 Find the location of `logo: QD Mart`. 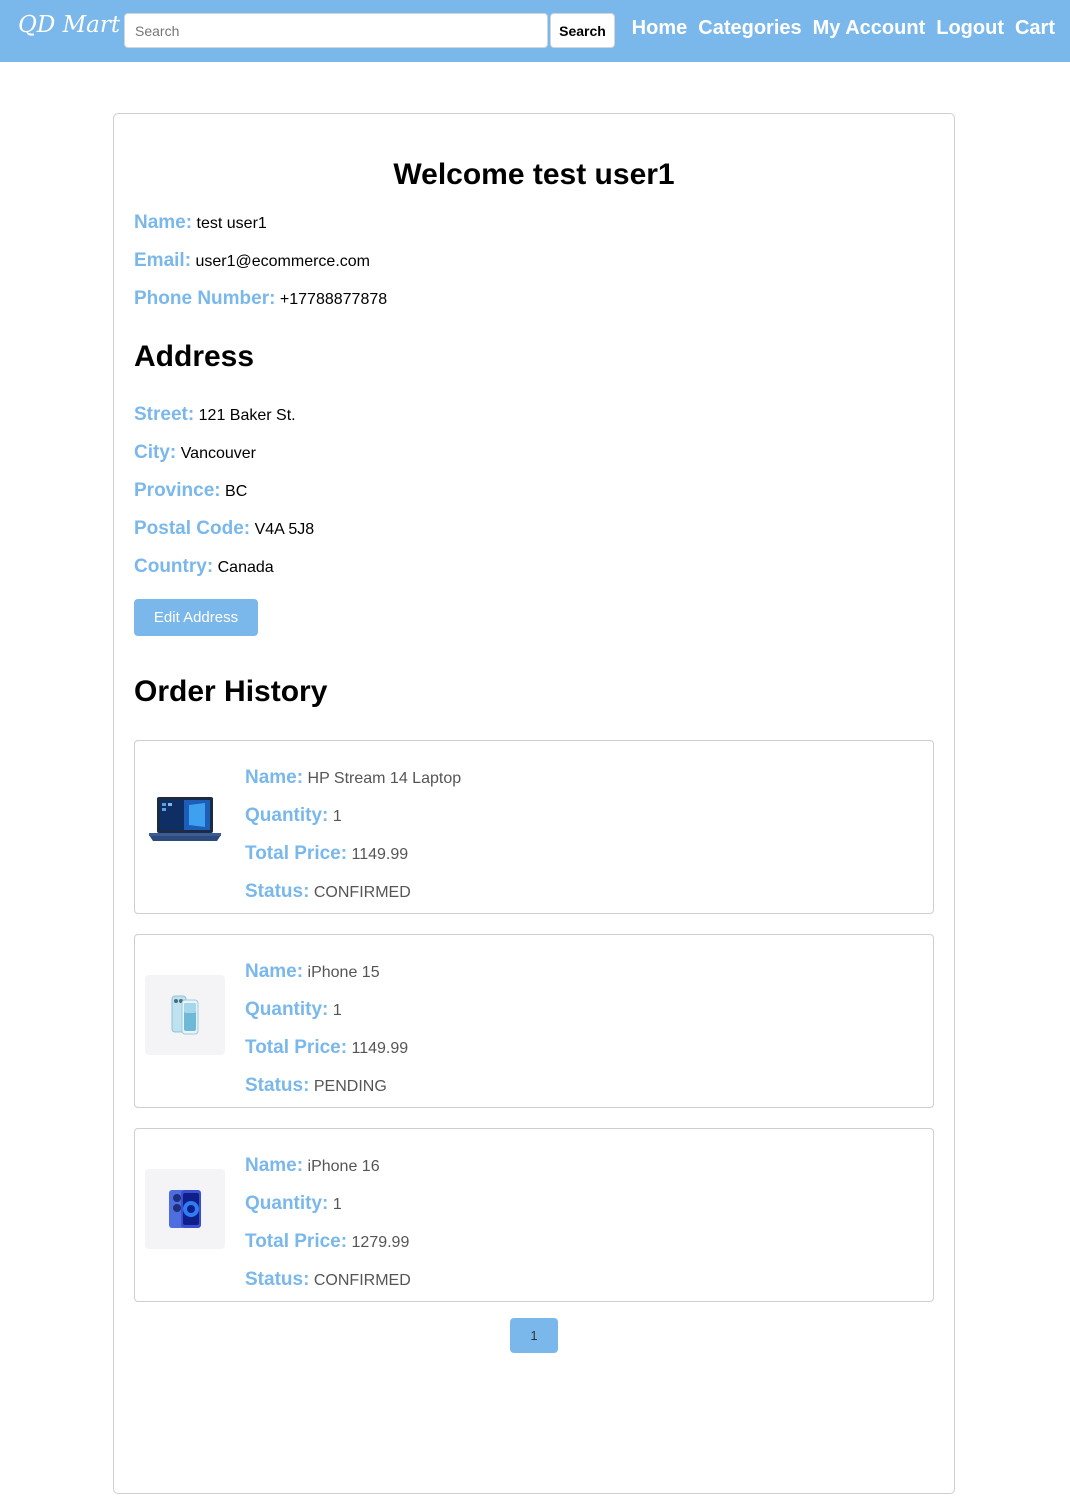

logo: QD Mart is located at coordinates (69, 25).